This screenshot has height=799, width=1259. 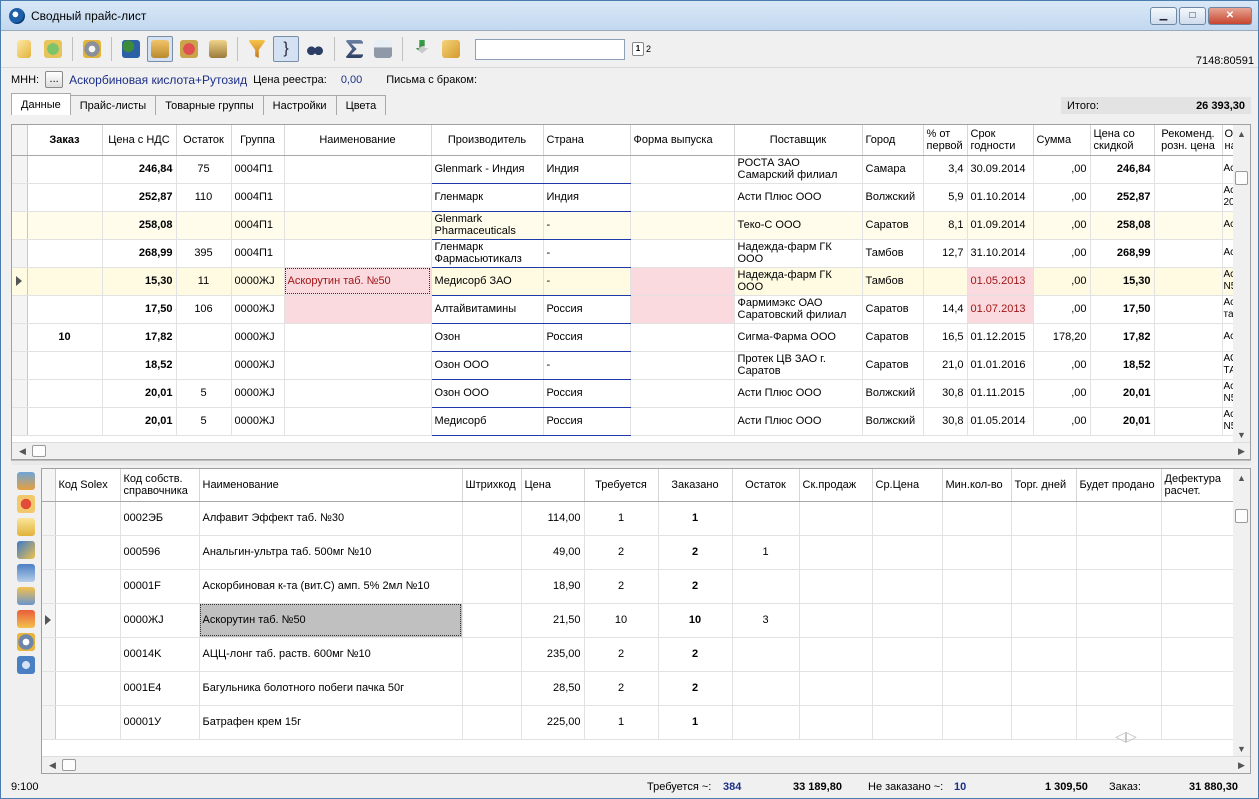 What do you see at coordinates (1163, 15) in the screenshot?
I see `minimize-button: ▁` at bounding box center [1163, 15].